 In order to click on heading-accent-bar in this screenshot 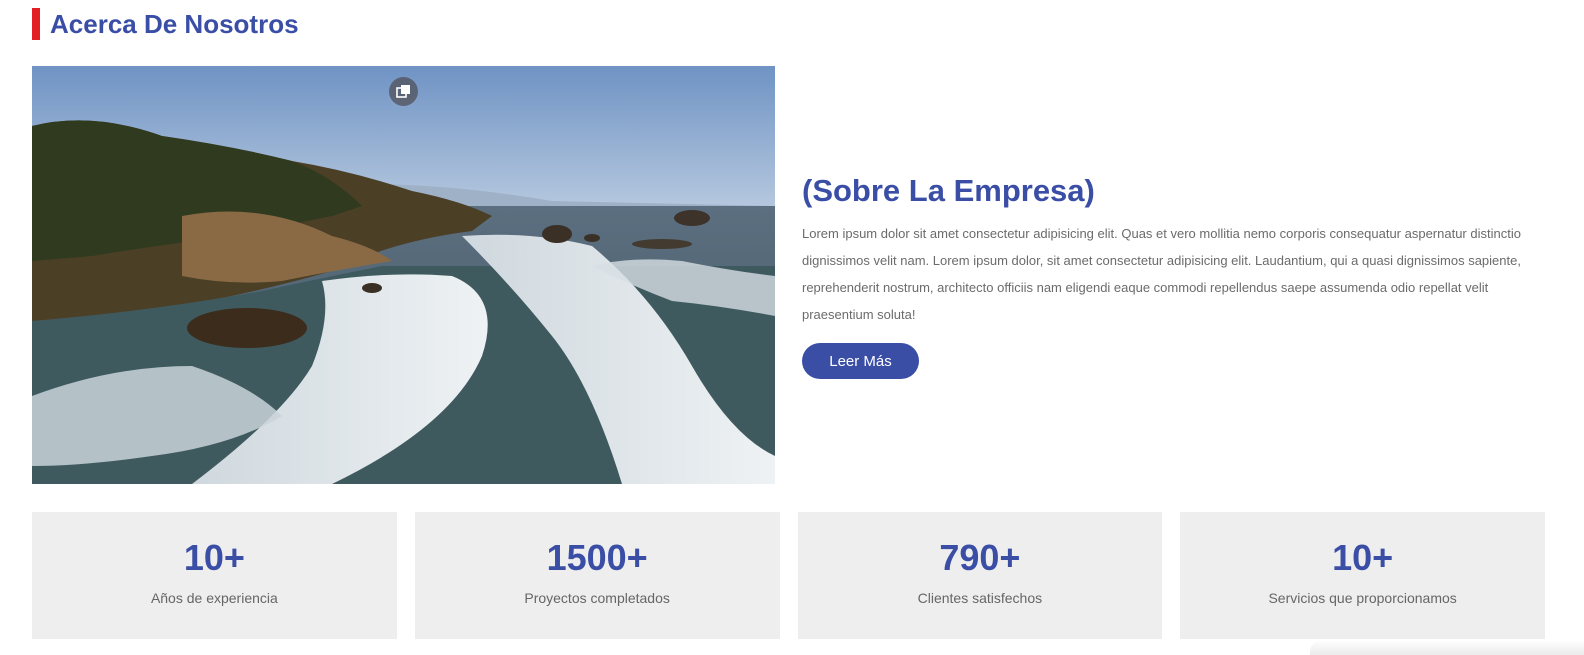, I will do `click(36, 24)`.